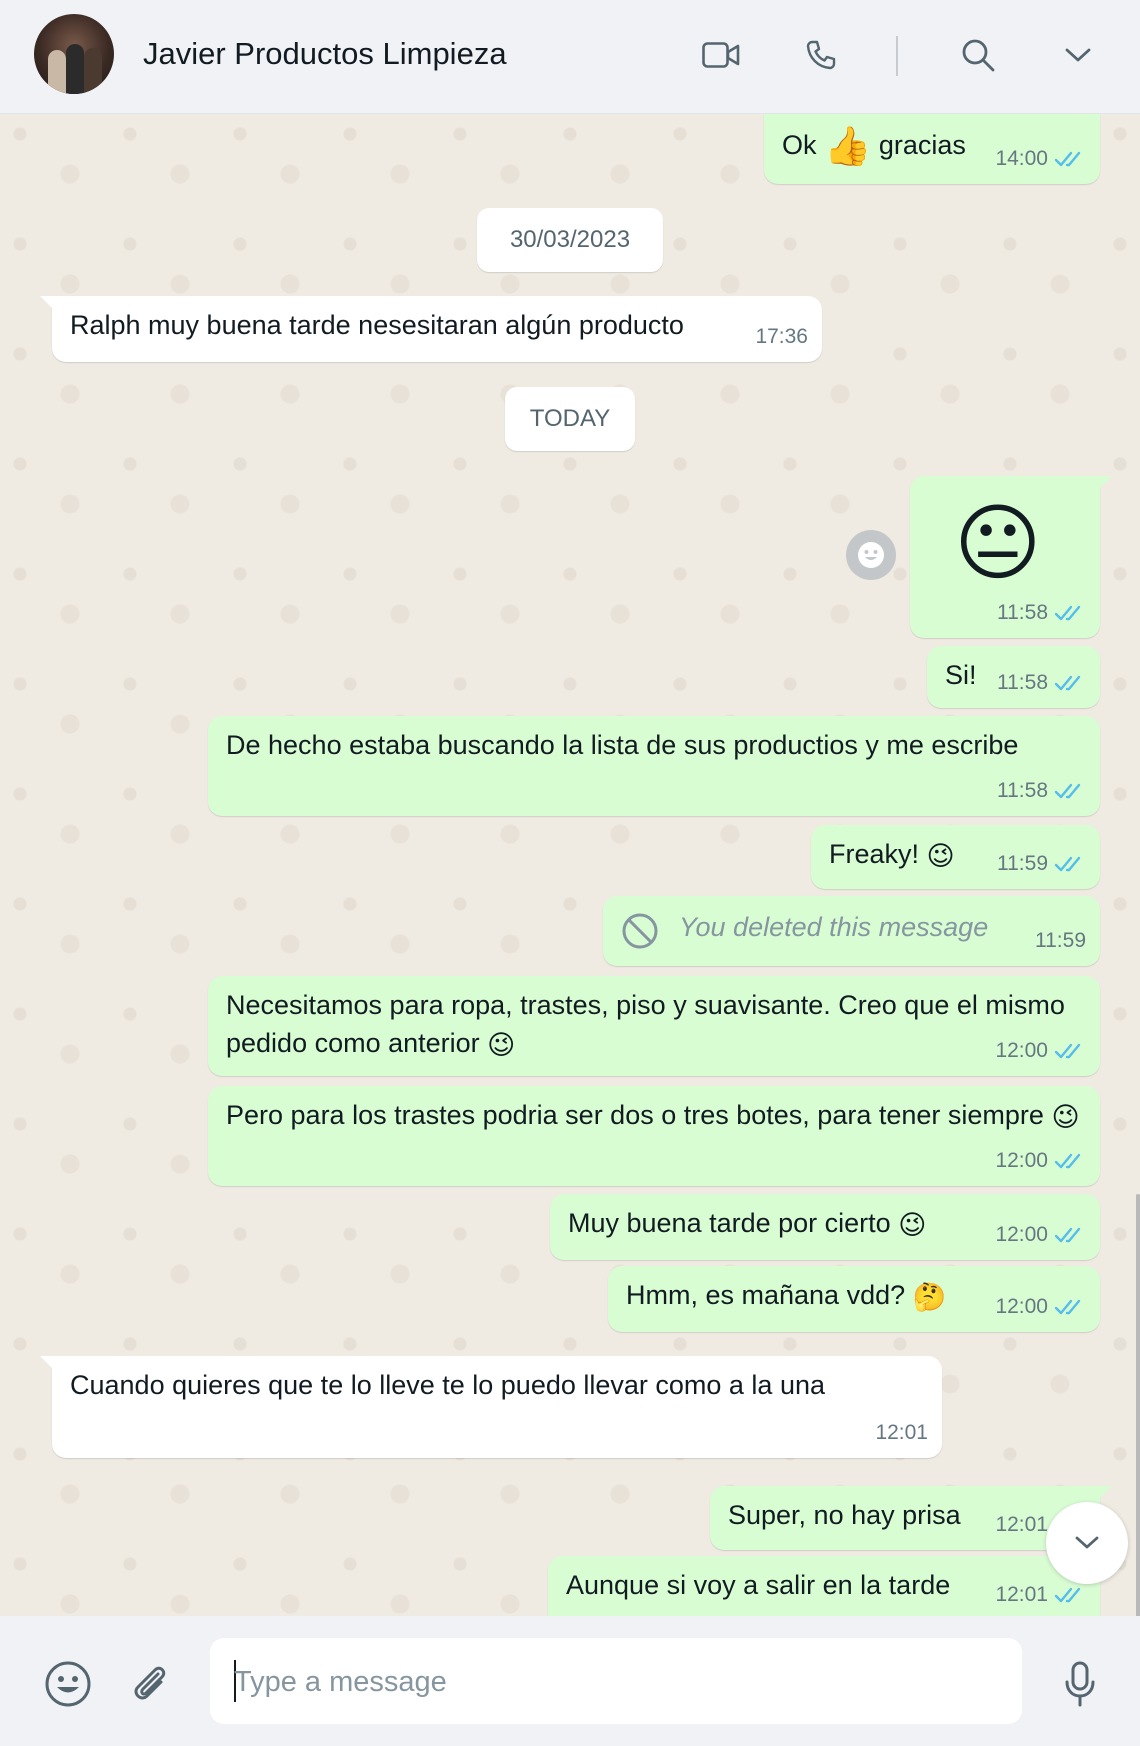 The width and height of the screenshot is (1140, 1746). What do you see at coordinates (758, 1585) in the screenshot?
I see `message-text: Aunque si voy a salir en la tarde` at bounding box center [758, 1585].